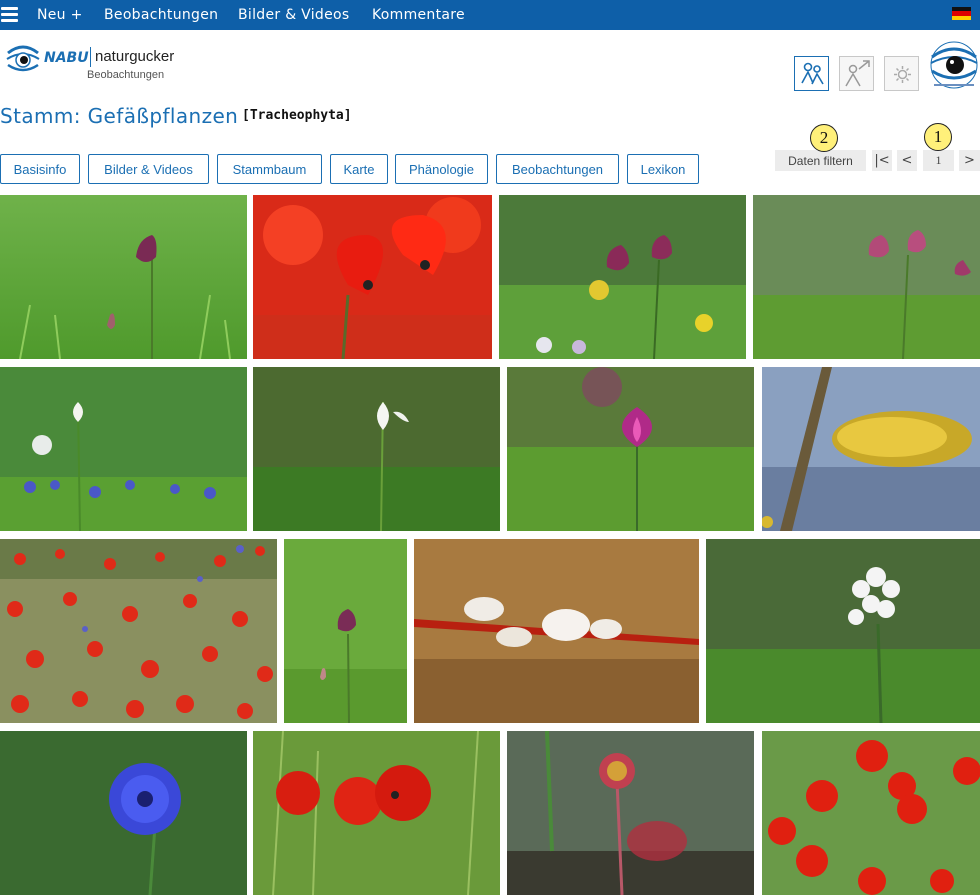 This screenshot has width=980, height=895. What do you see at coordinates (856, 73) in the screenshot?
I see `person-share-icon` at bounding box center [856, 73].